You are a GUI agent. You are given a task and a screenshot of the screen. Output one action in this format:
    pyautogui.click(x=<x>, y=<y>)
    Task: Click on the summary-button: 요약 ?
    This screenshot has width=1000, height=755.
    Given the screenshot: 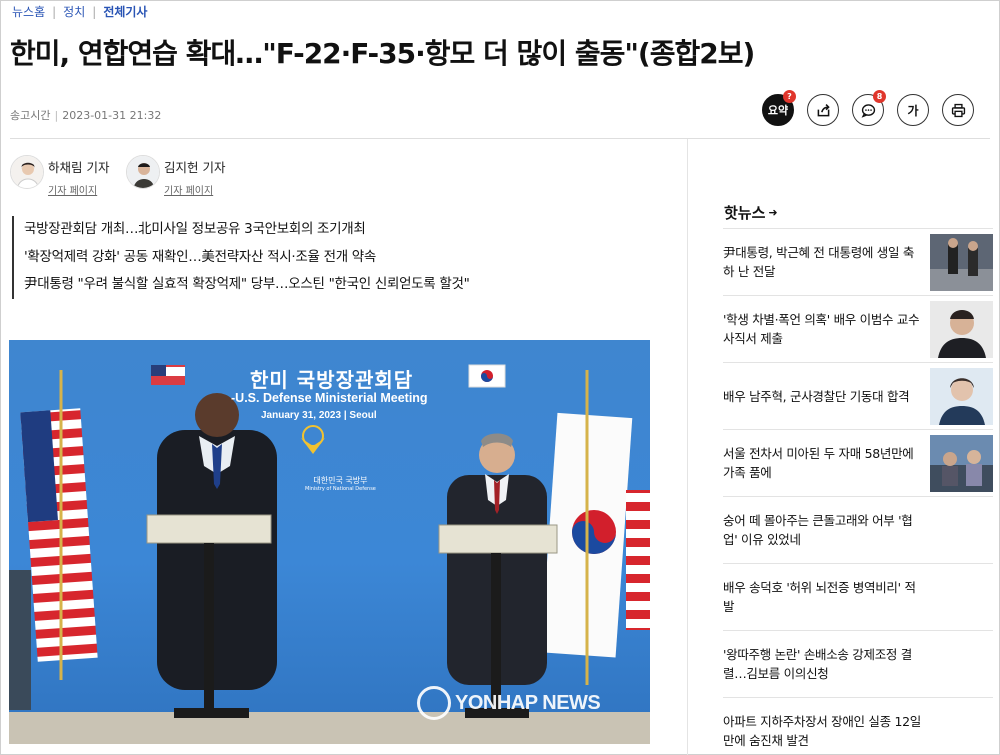 What is the action you would take?
    pyautogui.click(x=779, y=108)
    